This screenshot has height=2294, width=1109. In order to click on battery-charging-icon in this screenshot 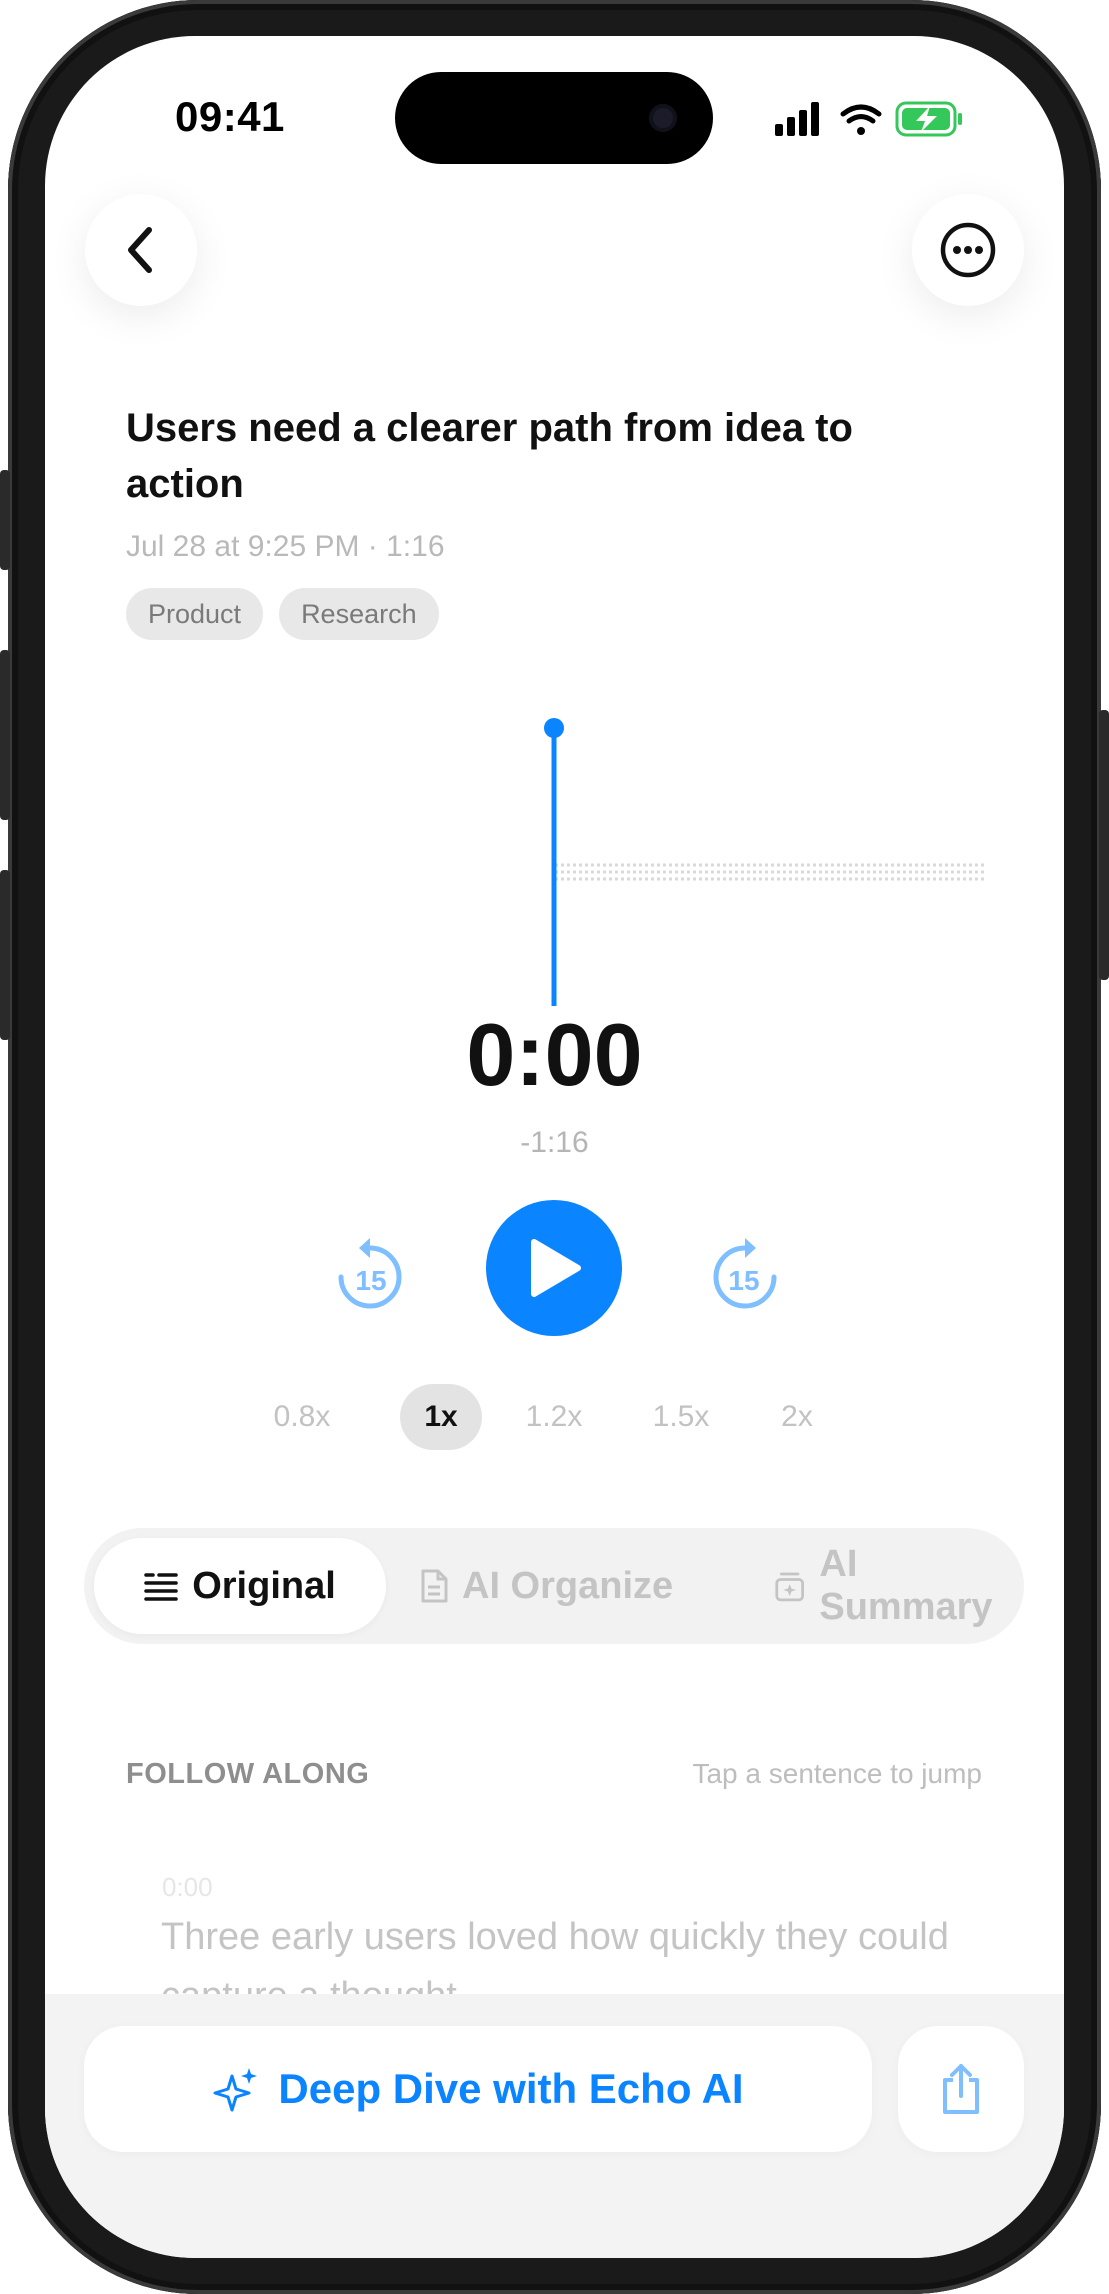, I will do `click(928, 119)`.